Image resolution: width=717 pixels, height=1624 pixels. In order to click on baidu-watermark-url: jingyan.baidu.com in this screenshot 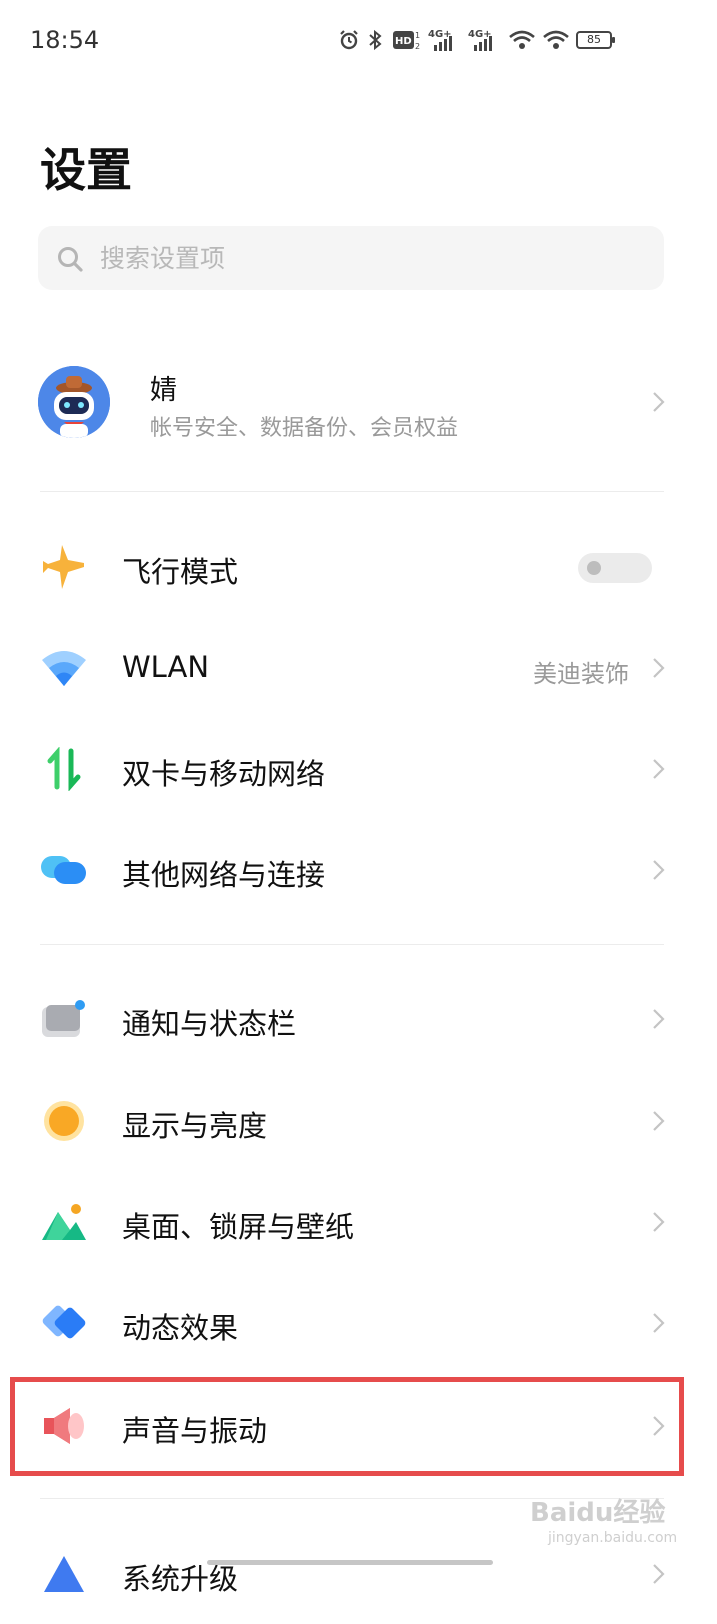, I will do `click(613, 1538)`.